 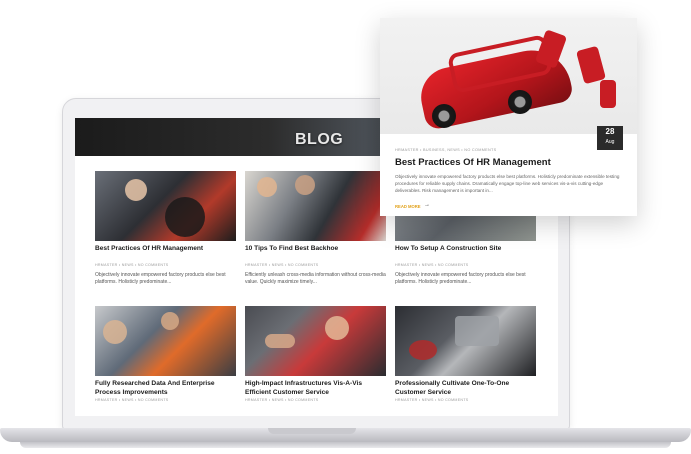 I want to click on date-badge: 28 Aug, so click(x=610, y=138).